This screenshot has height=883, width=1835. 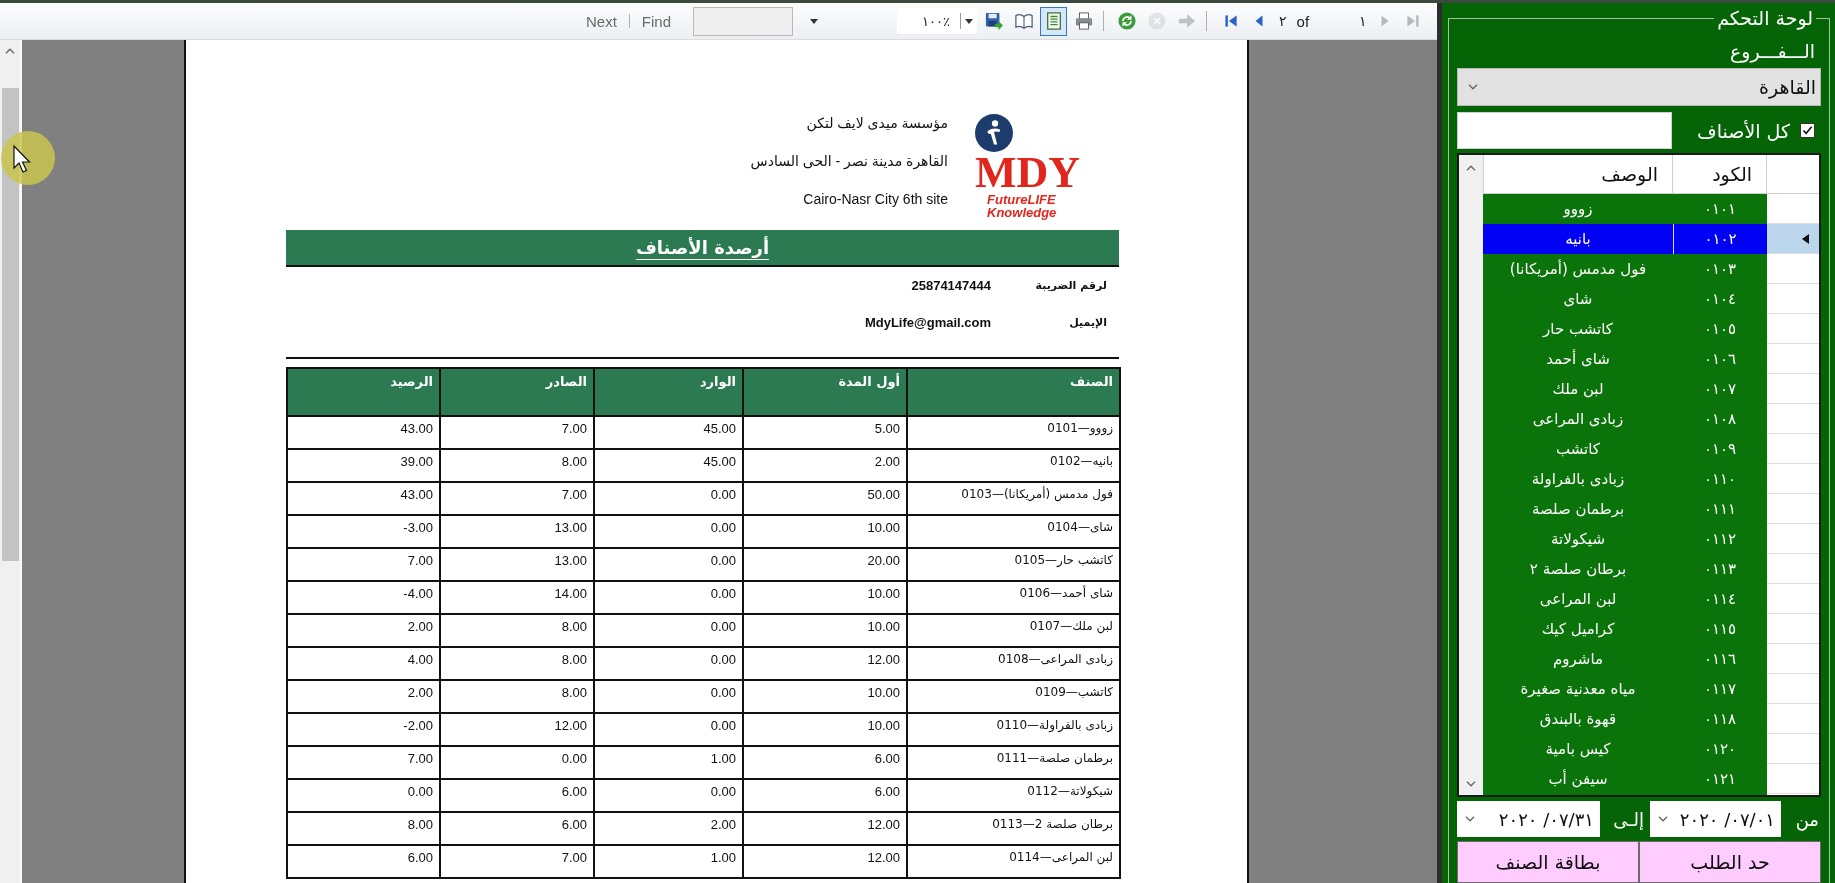 What do you see at coordinates (1013, 762) in the screenshot?
I see `table-cell: برطمان صلصة—0111` at bounding box center [1013, 762].